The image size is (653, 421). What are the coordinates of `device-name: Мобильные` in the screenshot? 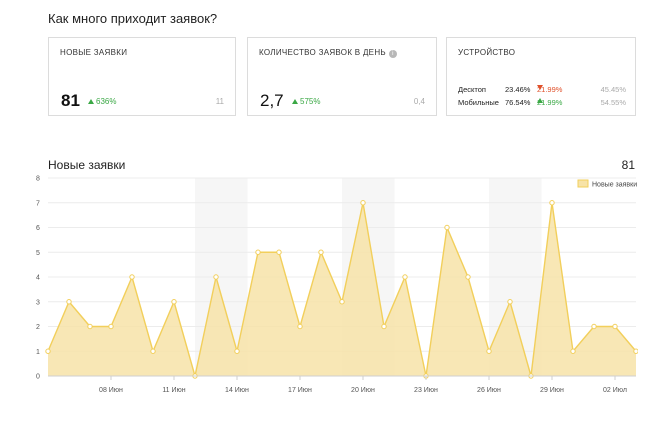 It's located at (478, 102).